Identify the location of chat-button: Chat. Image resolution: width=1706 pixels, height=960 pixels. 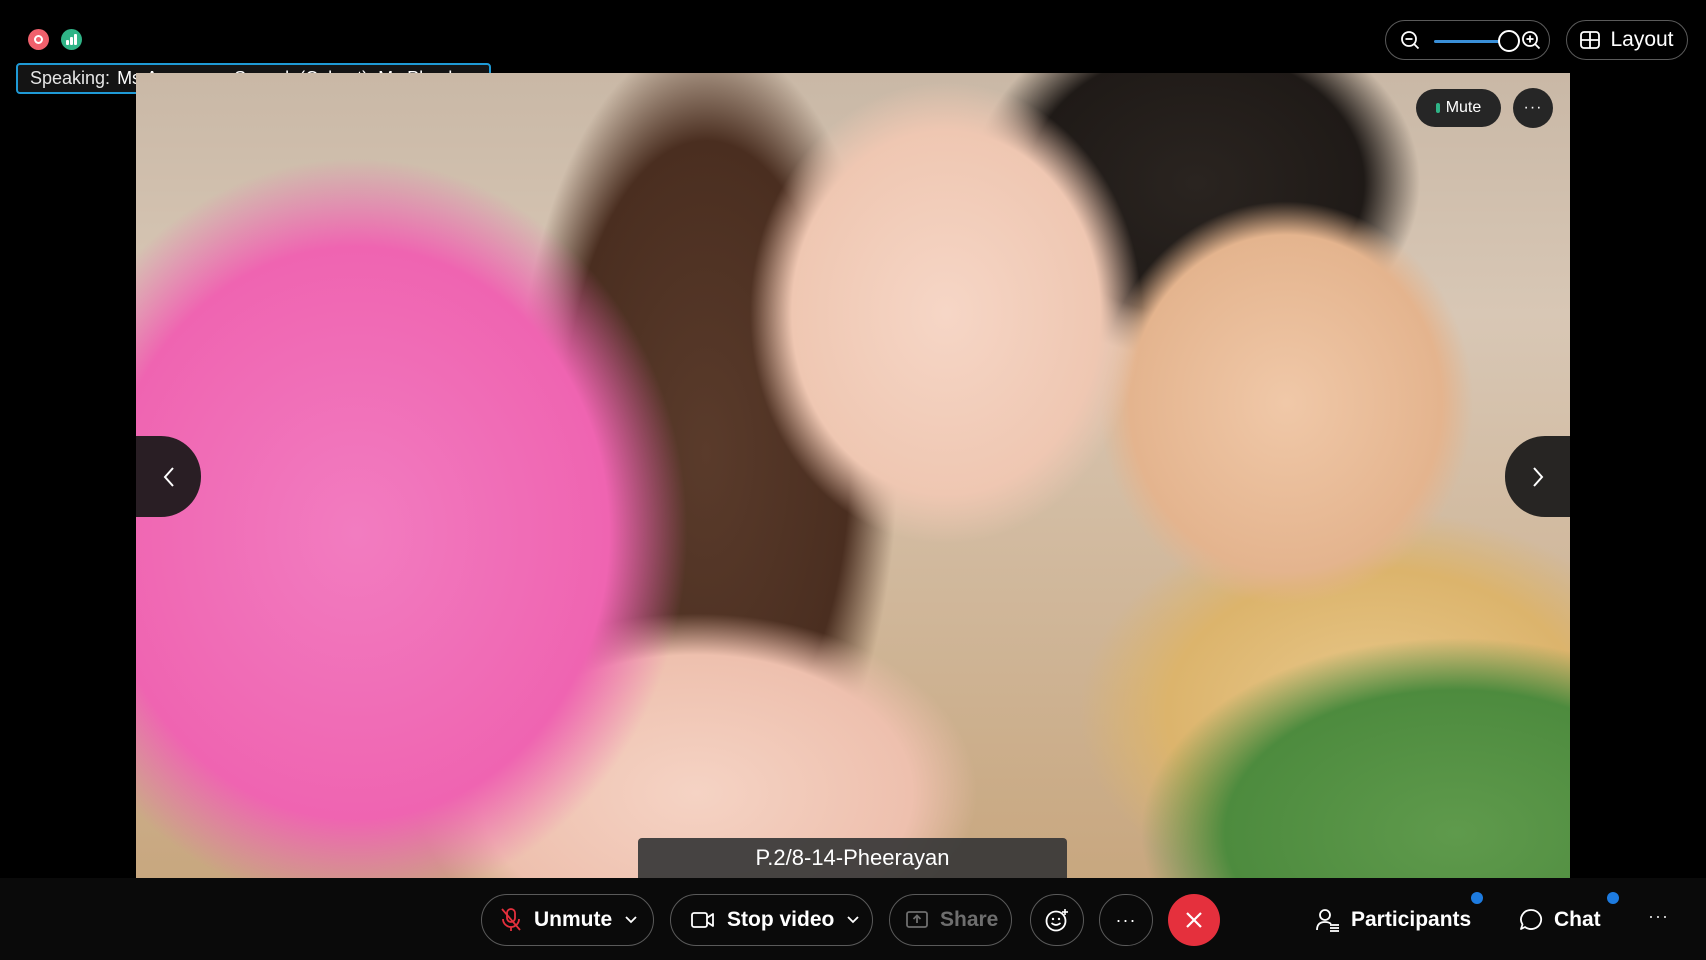
(1559, 920).